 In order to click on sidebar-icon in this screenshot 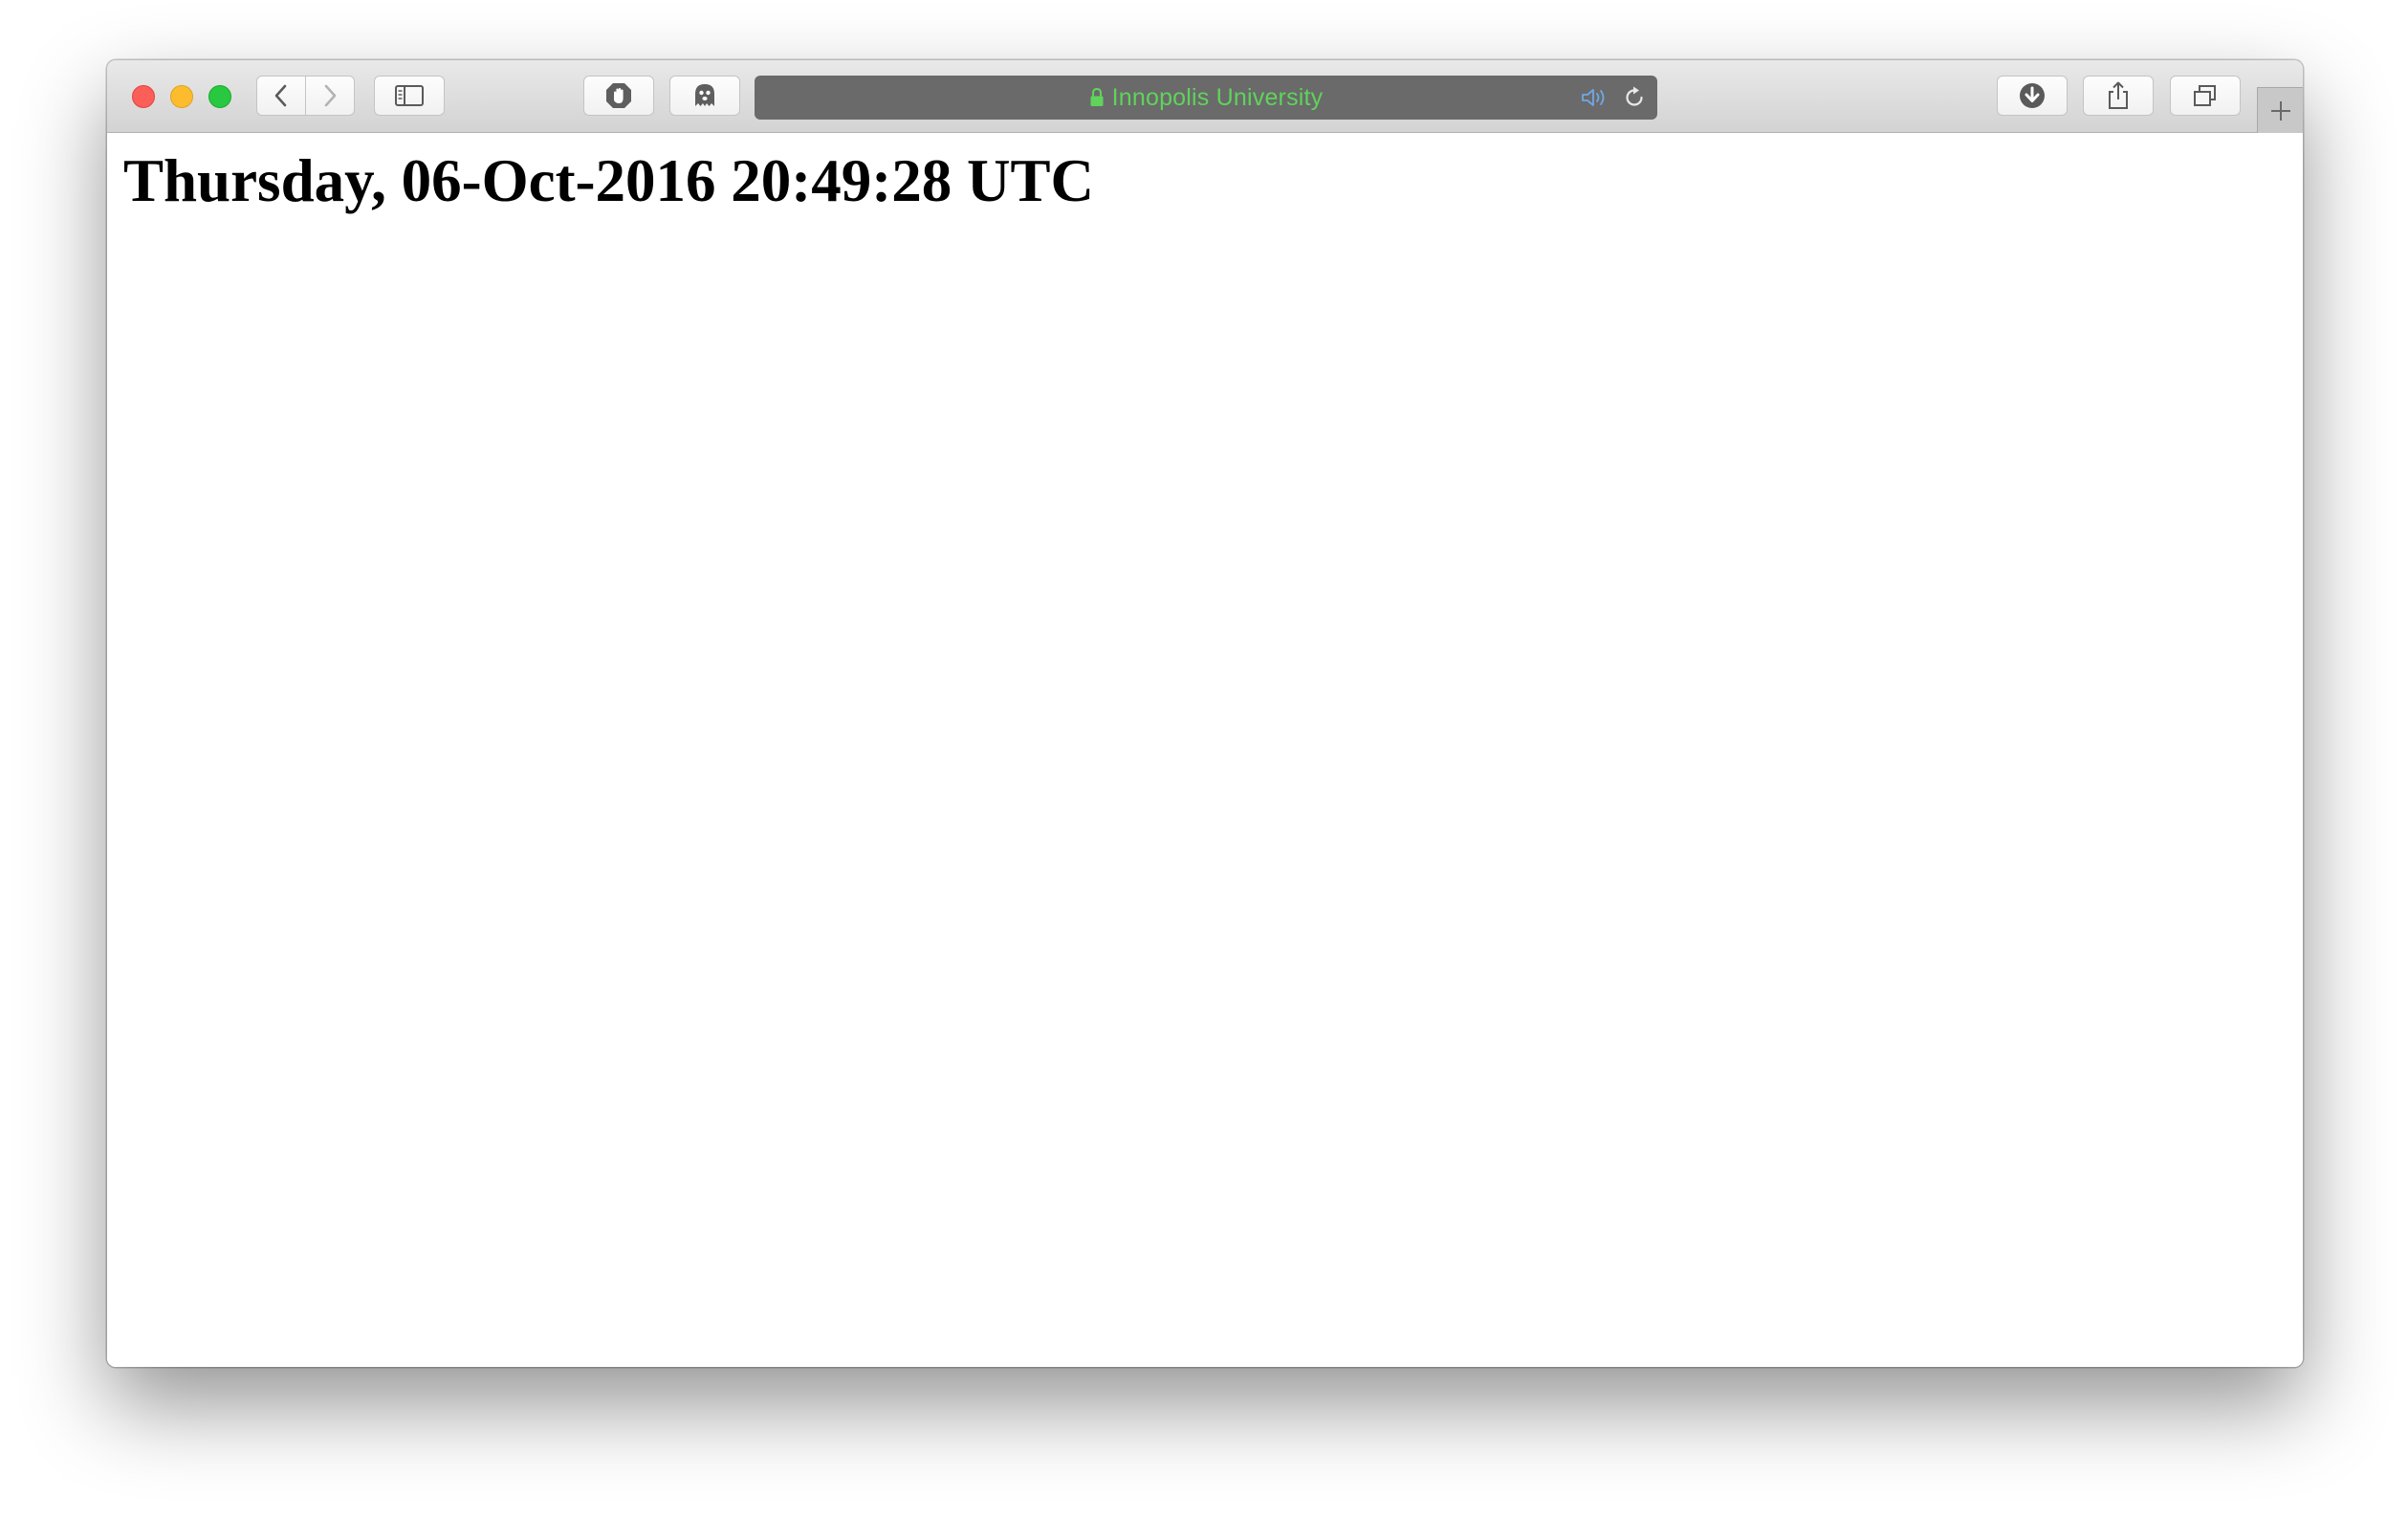, I will do `click(410, 95)`.